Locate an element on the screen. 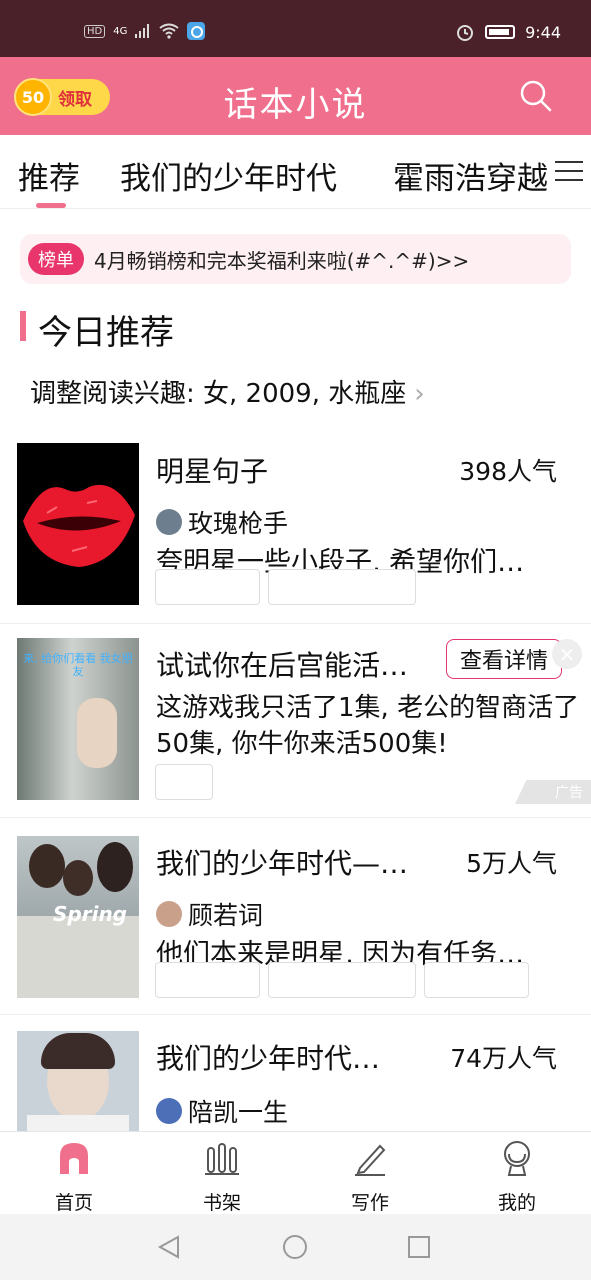  bottom-navigation: 首页 书架 写作 我的 is located at coordinates (295, 1172).